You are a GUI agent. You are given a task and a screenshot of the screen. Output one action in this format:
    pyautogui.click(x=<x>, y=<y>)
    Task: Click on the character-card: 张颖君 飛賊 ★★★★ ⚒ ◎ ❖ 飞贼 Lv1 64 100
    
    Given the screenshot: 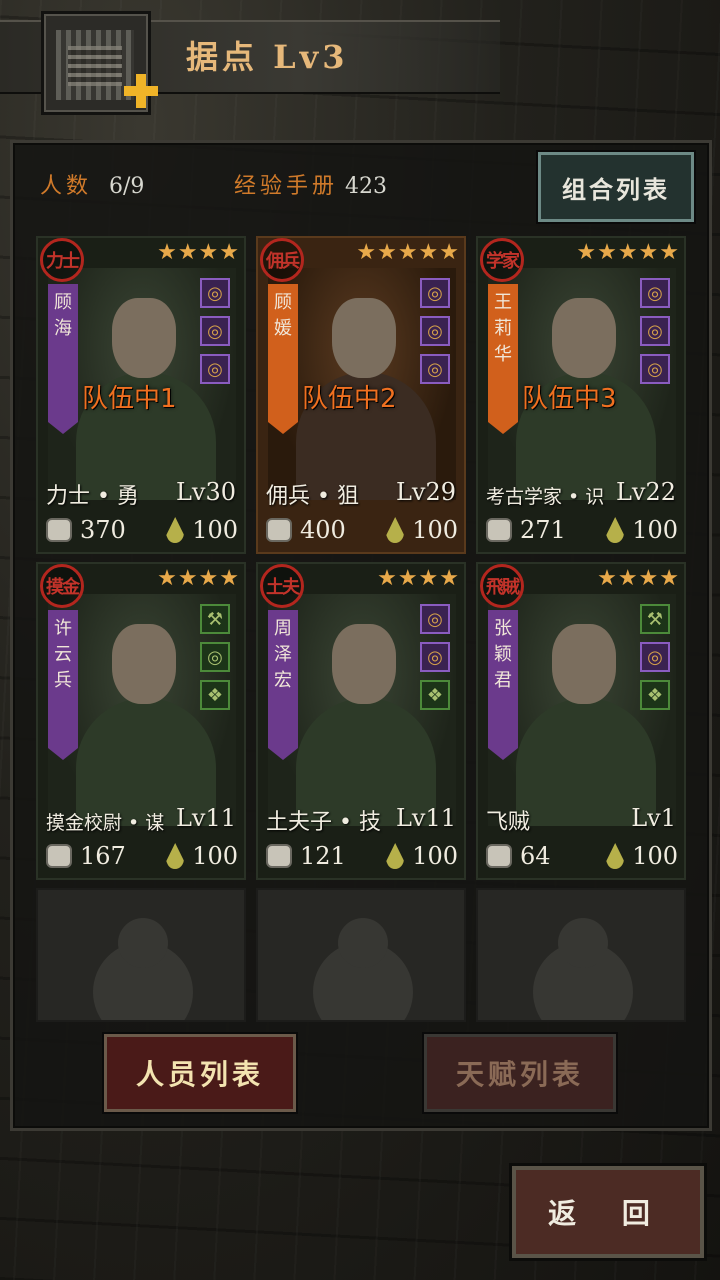 What is the action you would take?
    pyautogui.click(x=581, y=721)
    